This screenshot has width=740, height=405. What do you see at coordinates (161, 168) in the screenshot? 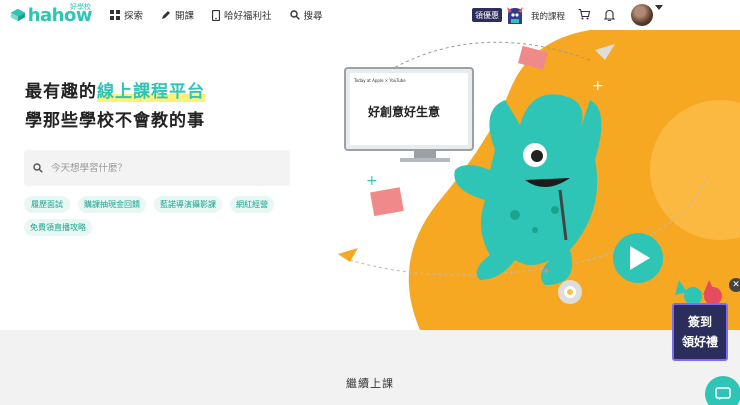
I see `hero-search-input` at bounding box center [161, 168].